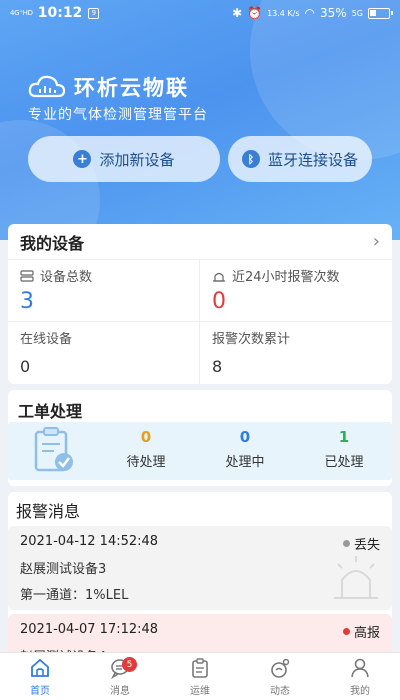  I want to click on my-devices-header: 我的设备 ›, so click(200, 242).